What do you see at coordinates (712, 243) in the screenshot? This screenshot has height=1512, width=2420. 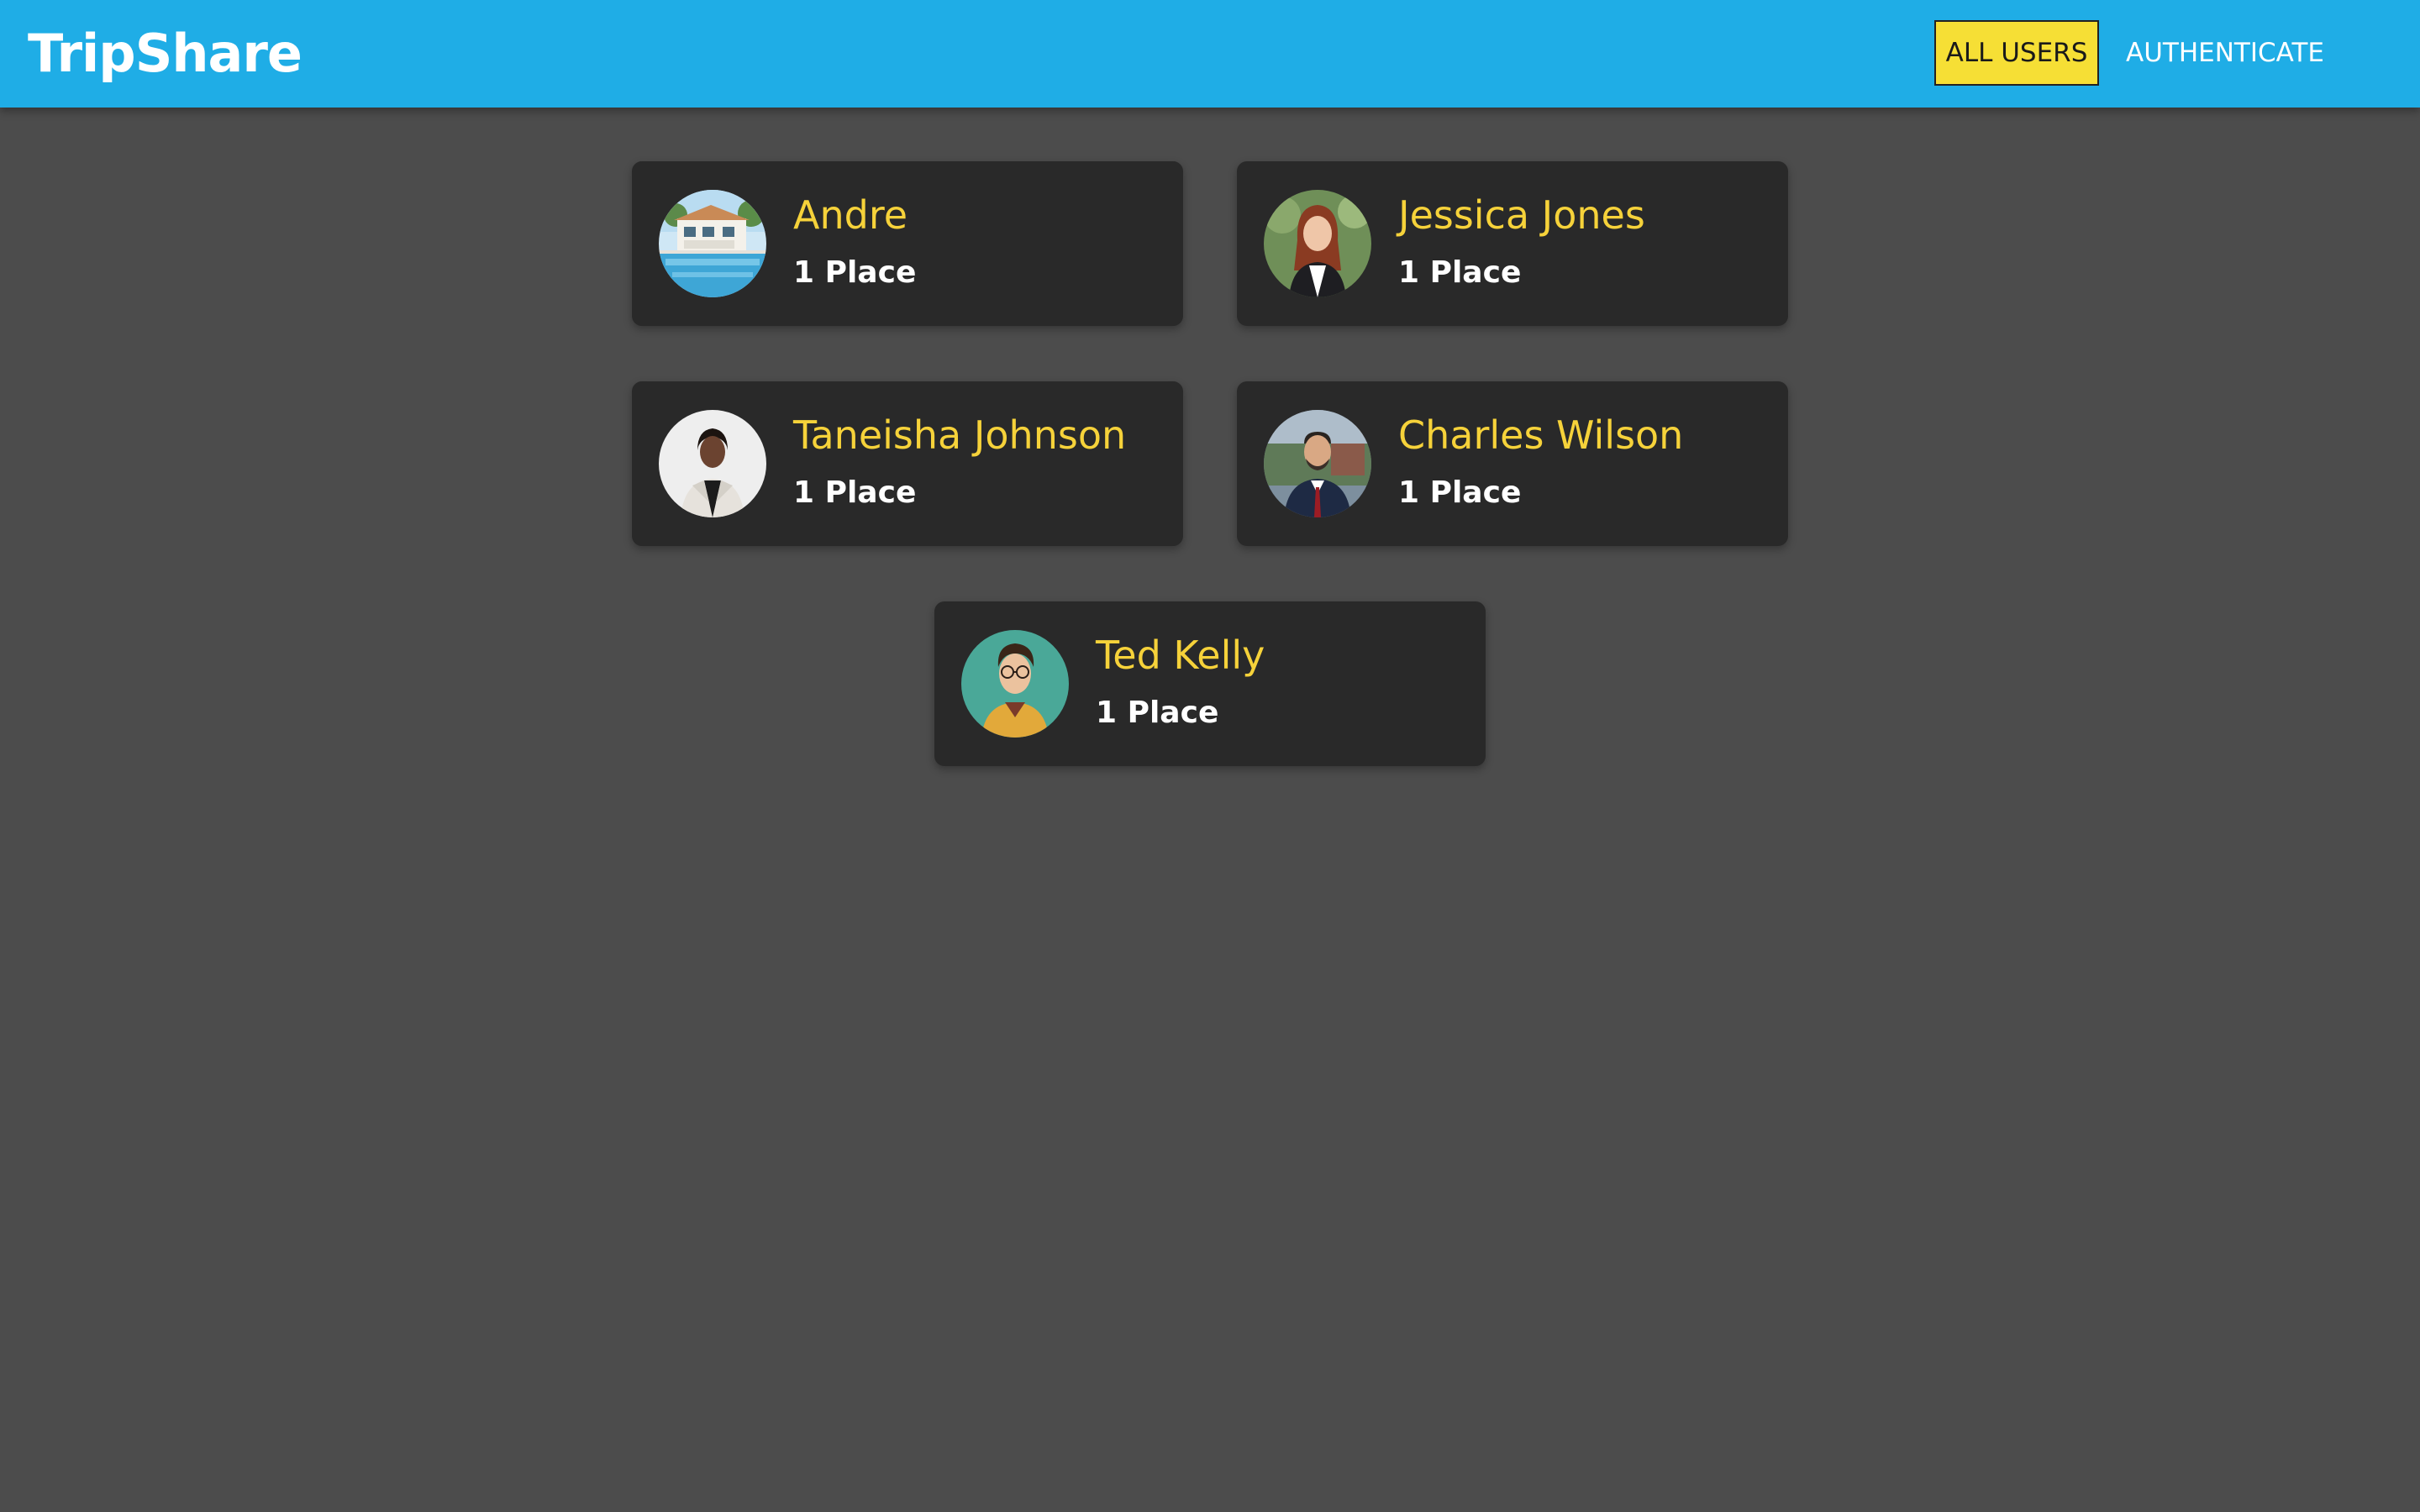 I see `house-pool-avatar` at bounding box center [712, 243].